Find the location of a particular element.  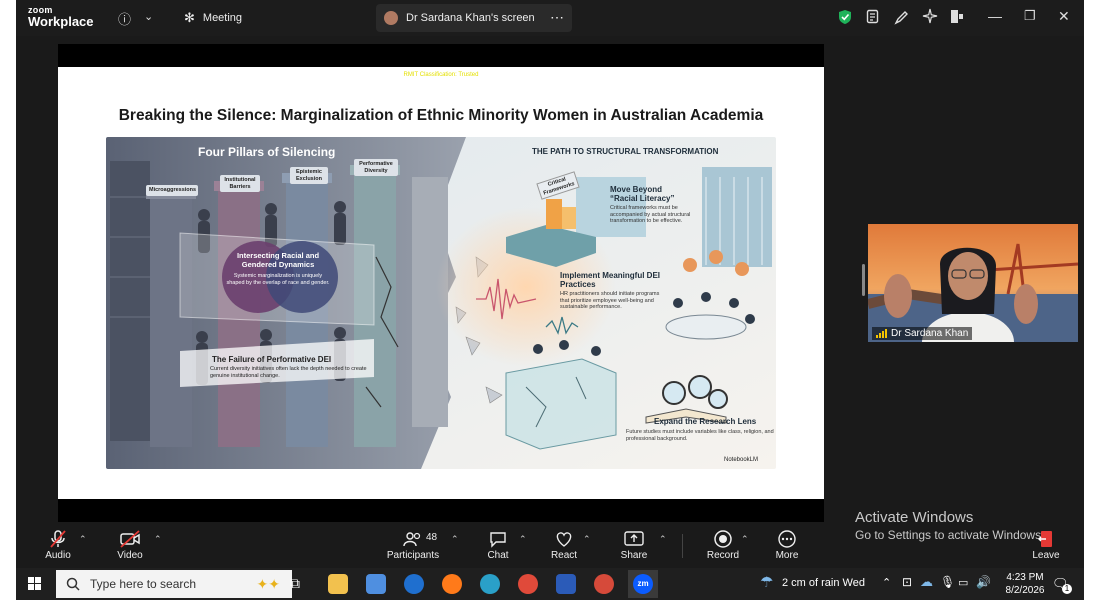

weather-text: 2 cm of rain Wed is located at coordinates (823, 583).